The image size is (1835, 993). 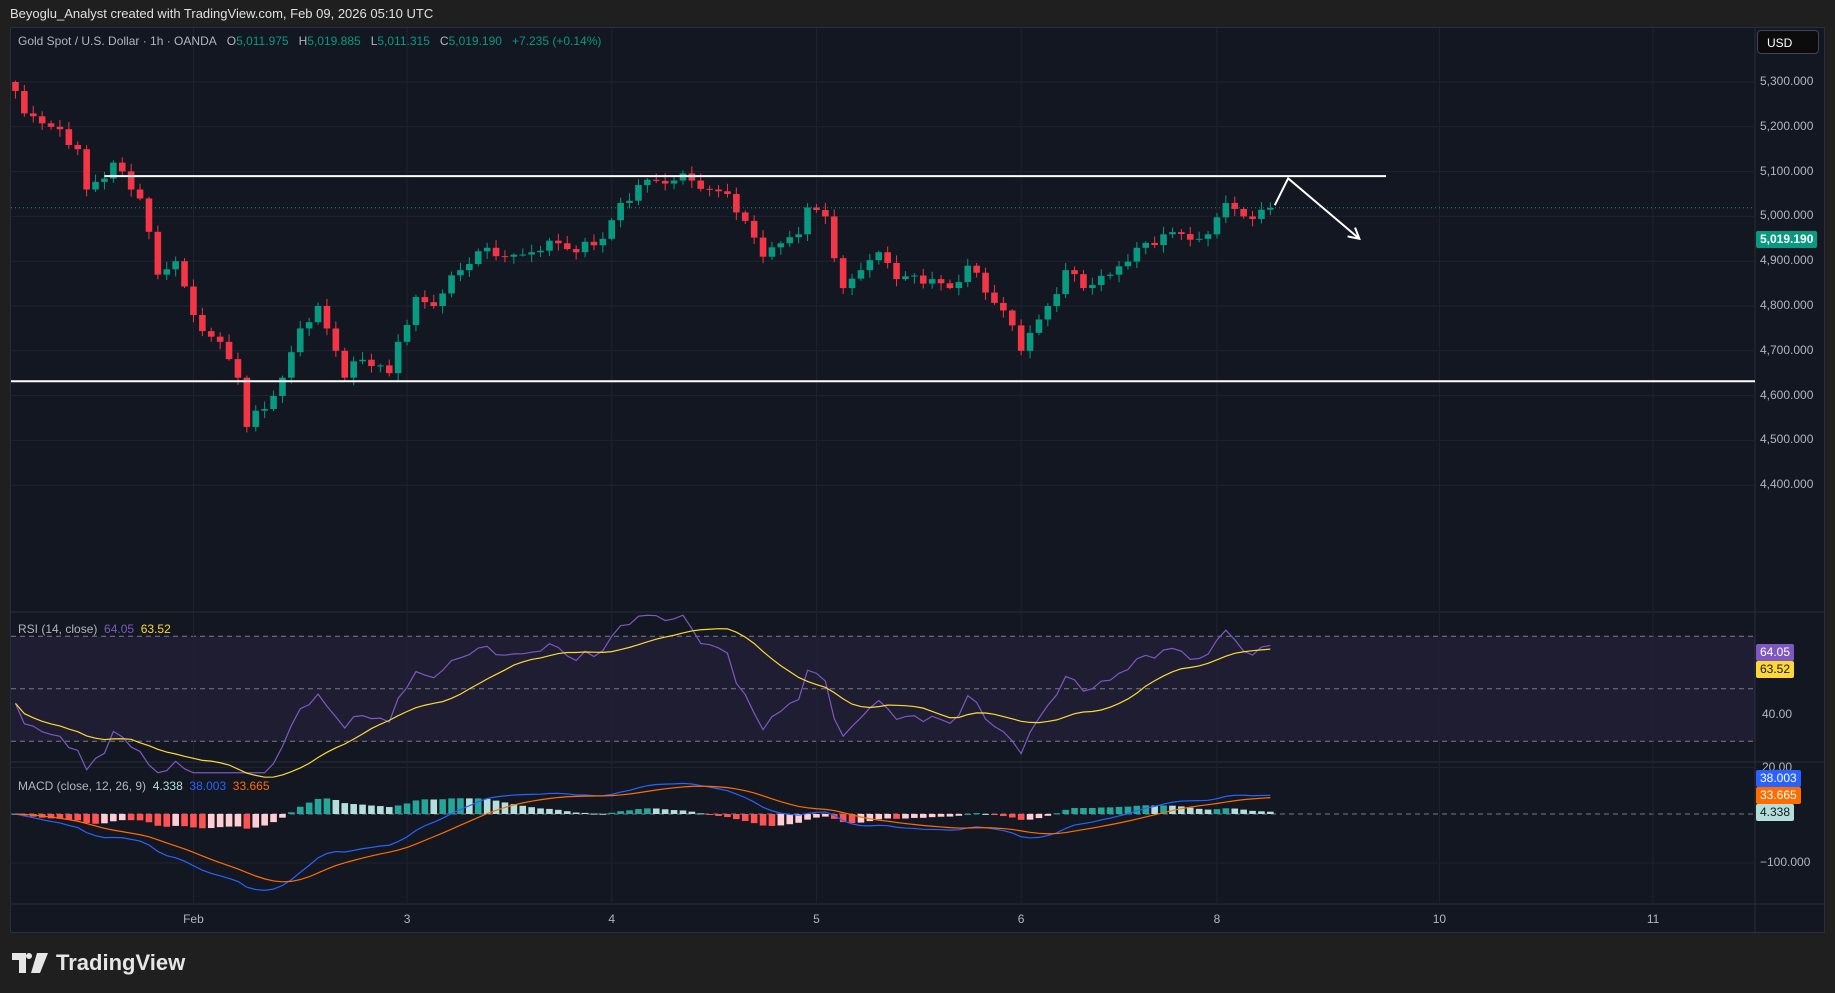 What do you see at coordinates (155, 629) in the screenshot?
I see `rsi-ma-value: 63.52` at bounding box center [155, 629].